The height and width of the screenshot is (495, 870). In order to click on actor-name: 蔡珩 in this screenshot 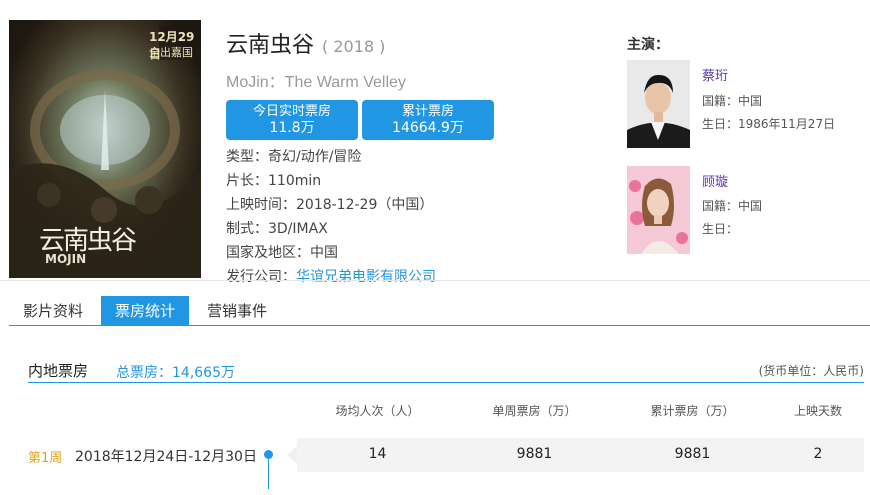, I will do `click(715, 74)`.